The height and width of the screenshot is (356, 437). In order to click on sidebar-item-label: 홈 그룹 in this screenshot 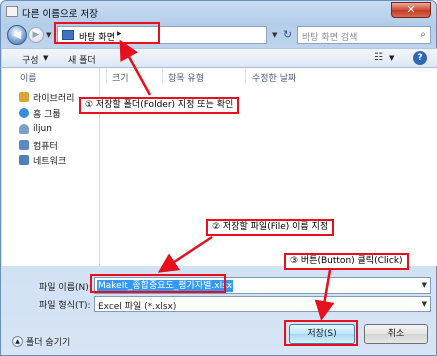, I will do `click(47, 114)`.